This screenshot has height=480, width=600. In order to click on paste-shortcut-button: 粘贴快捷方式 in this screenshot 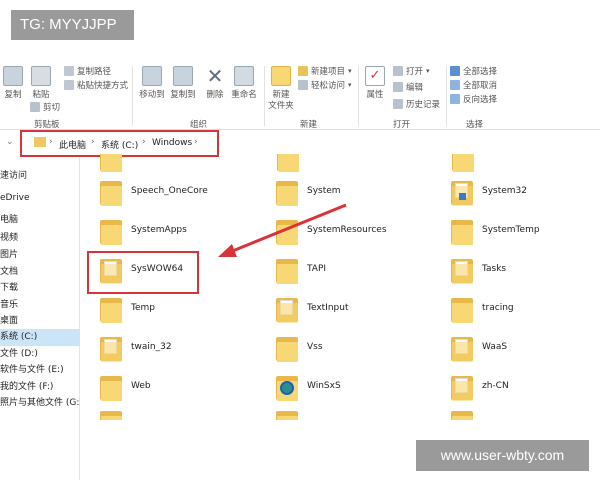, I will do `click(96, 85)`.